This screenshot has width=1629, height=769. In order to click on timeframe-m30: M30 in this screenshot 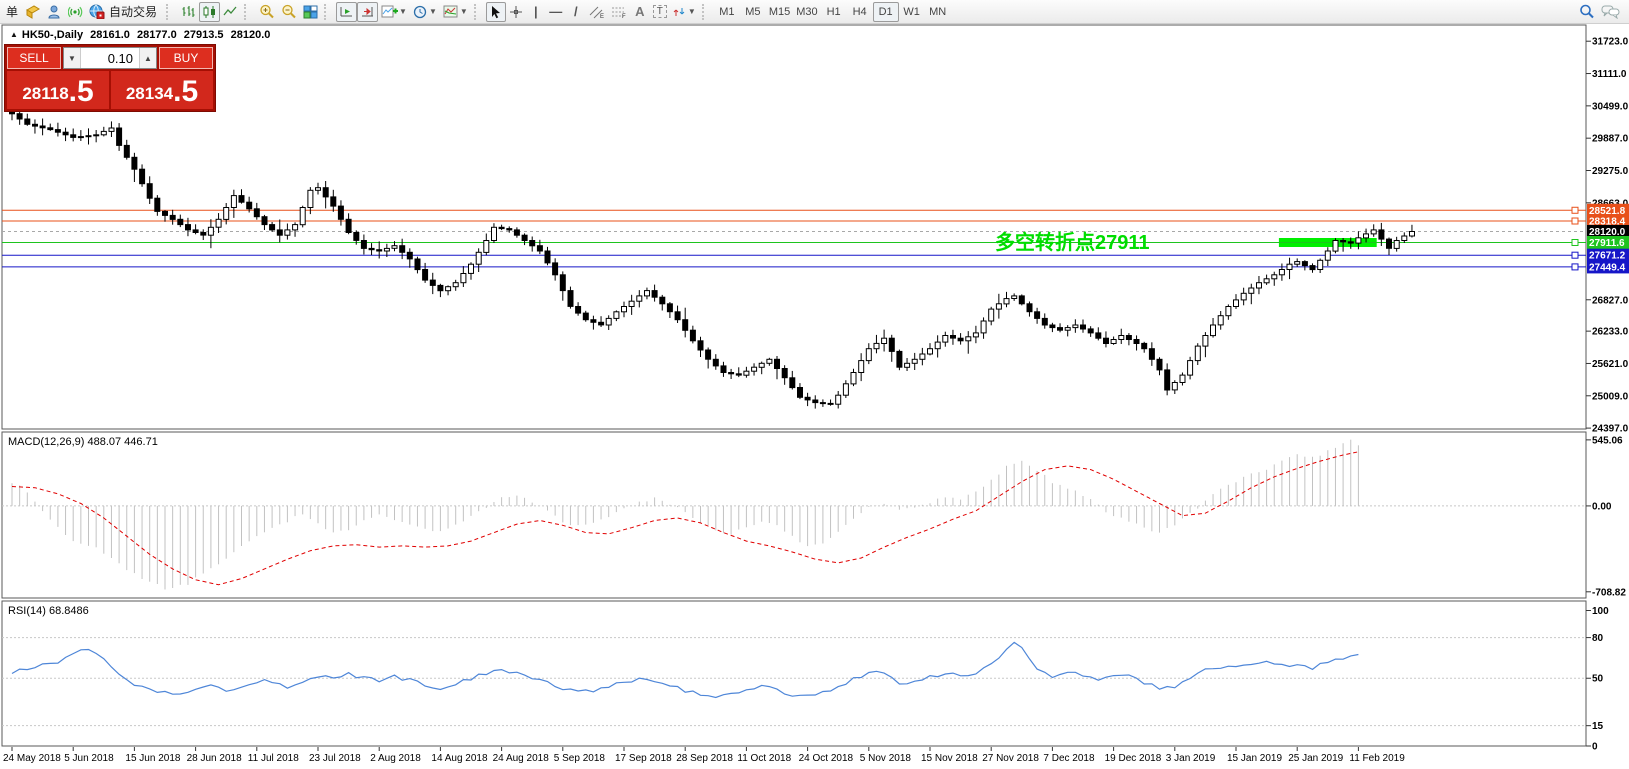, I will do `click(806, 12)`.